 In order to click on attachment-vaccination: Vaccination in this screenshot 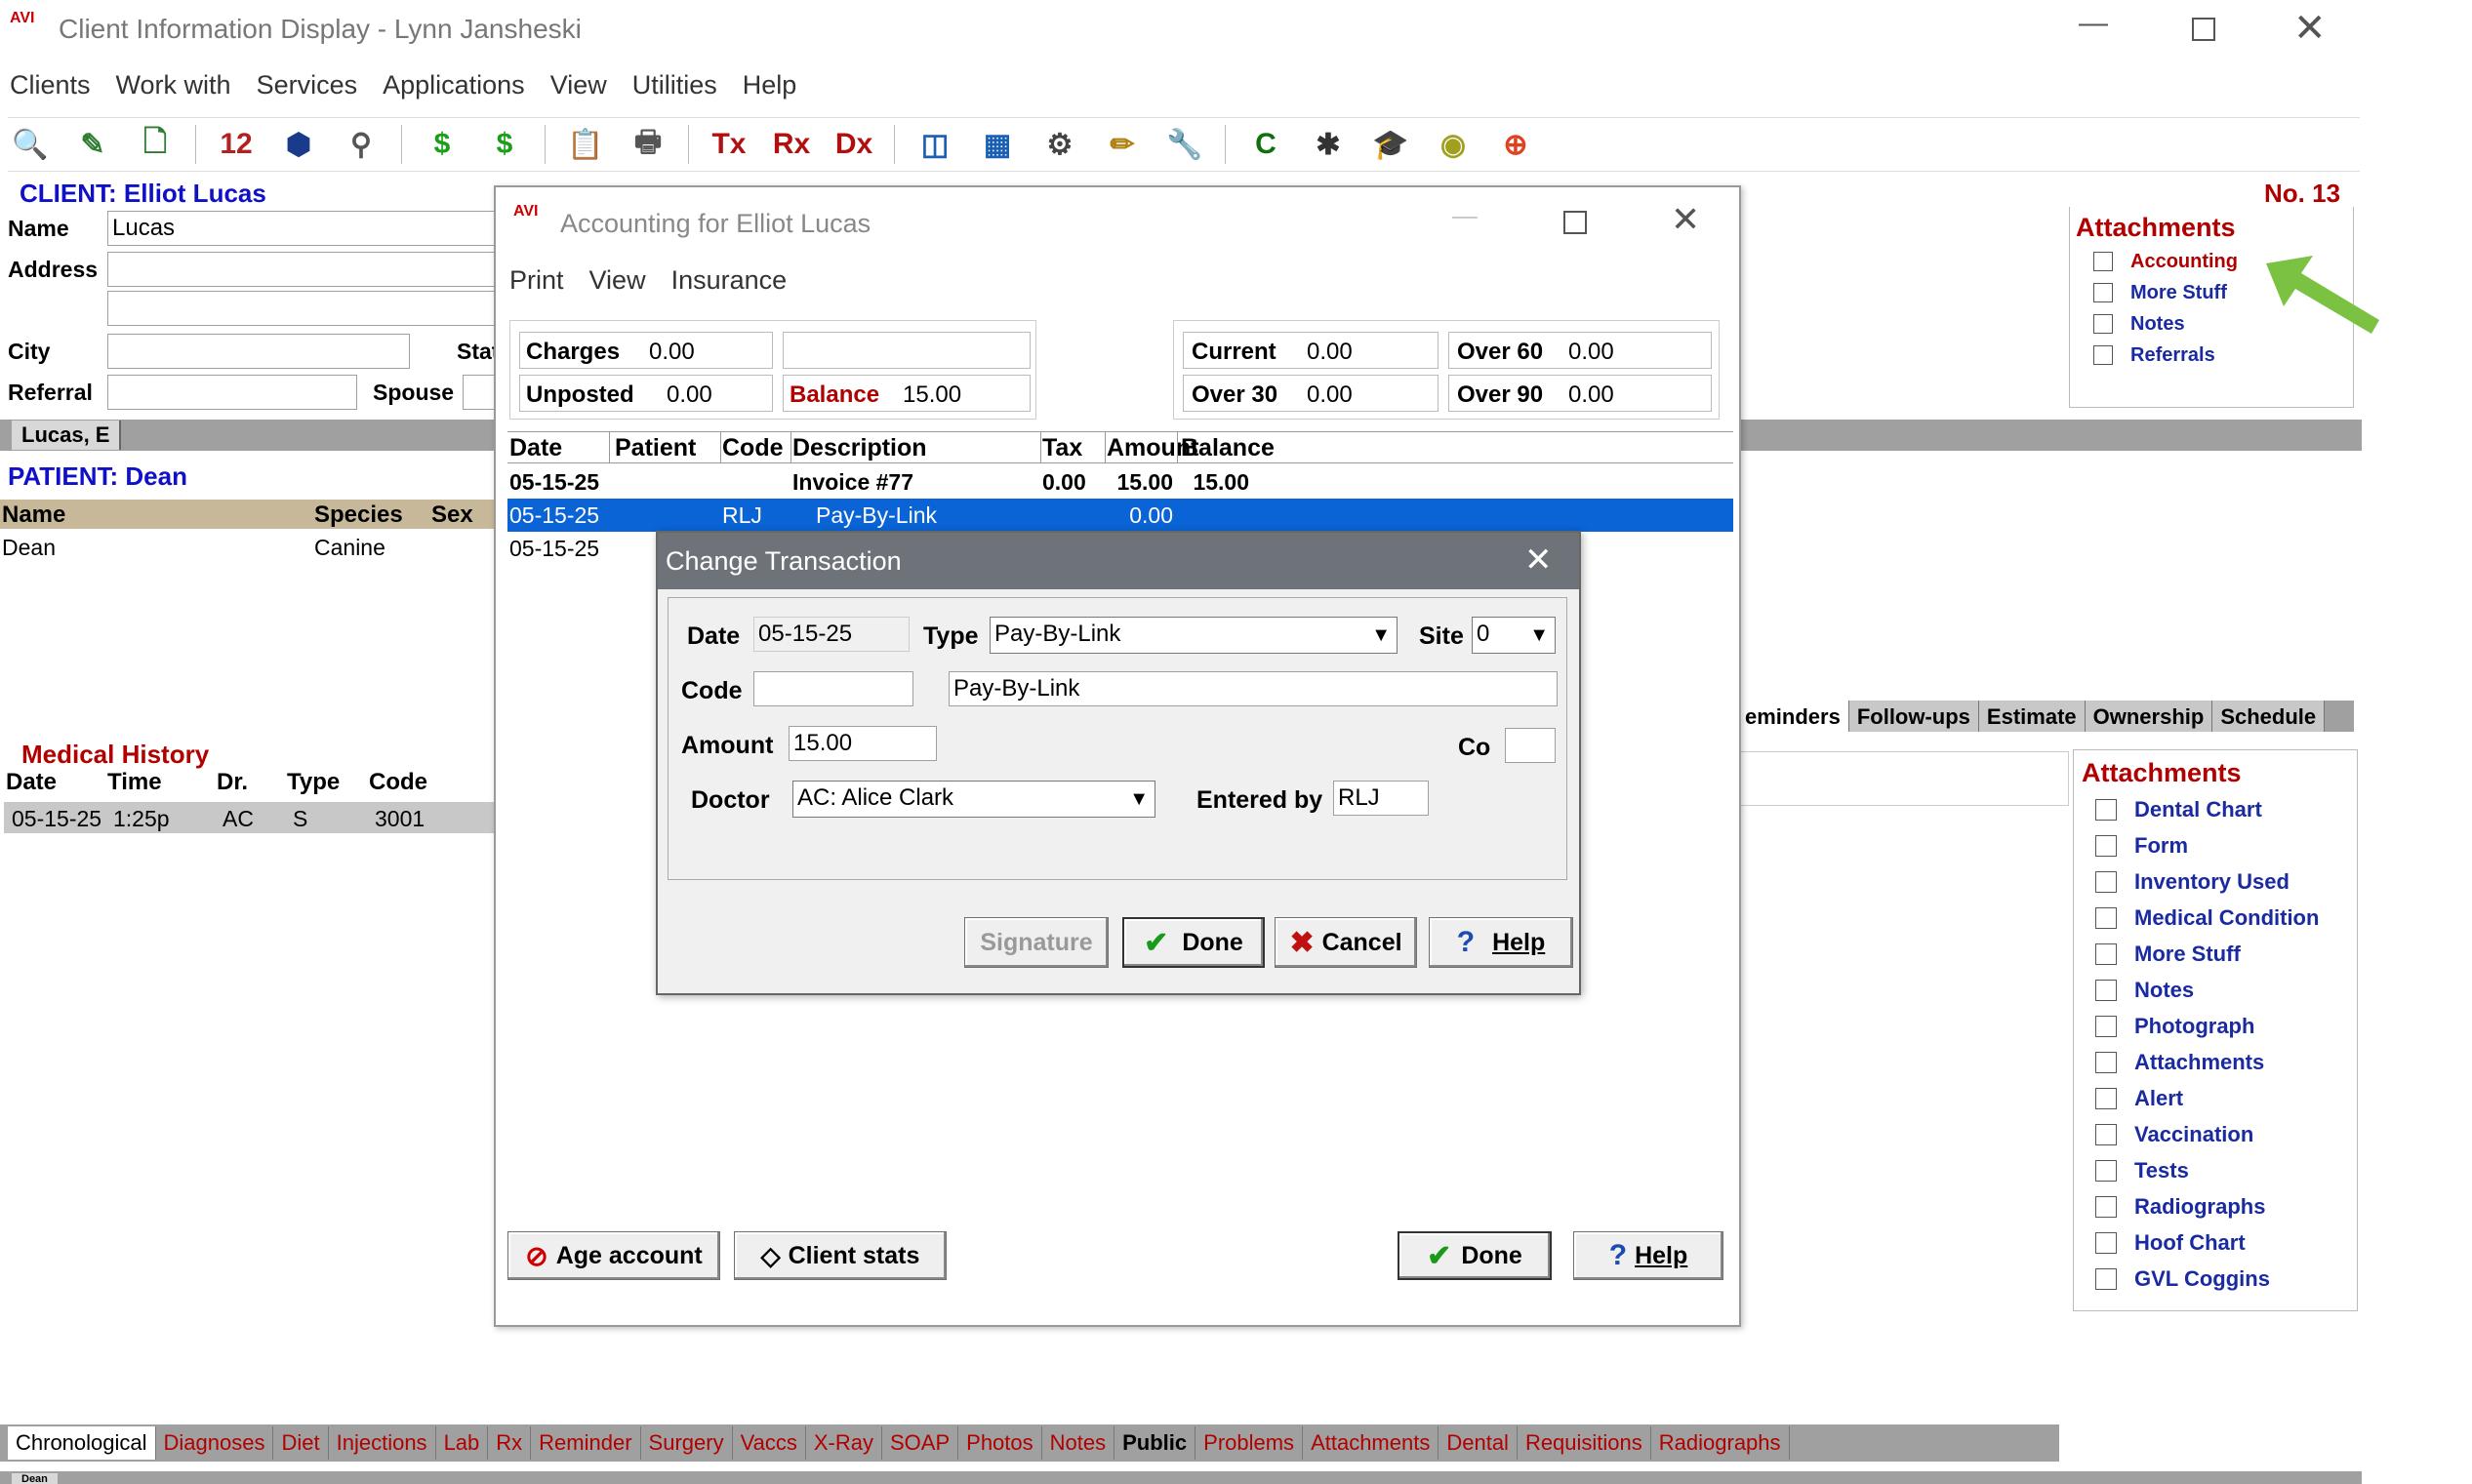, I will do `click(2207, 1134)`.